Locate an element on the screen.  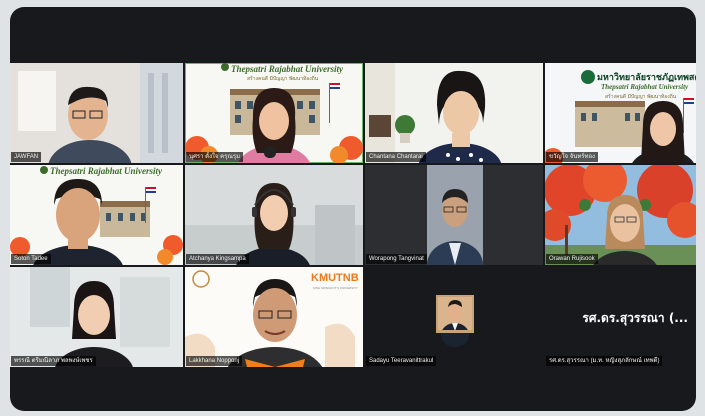
participant-name: Lakkhana Nopponj is located at coordinates (214, 361).